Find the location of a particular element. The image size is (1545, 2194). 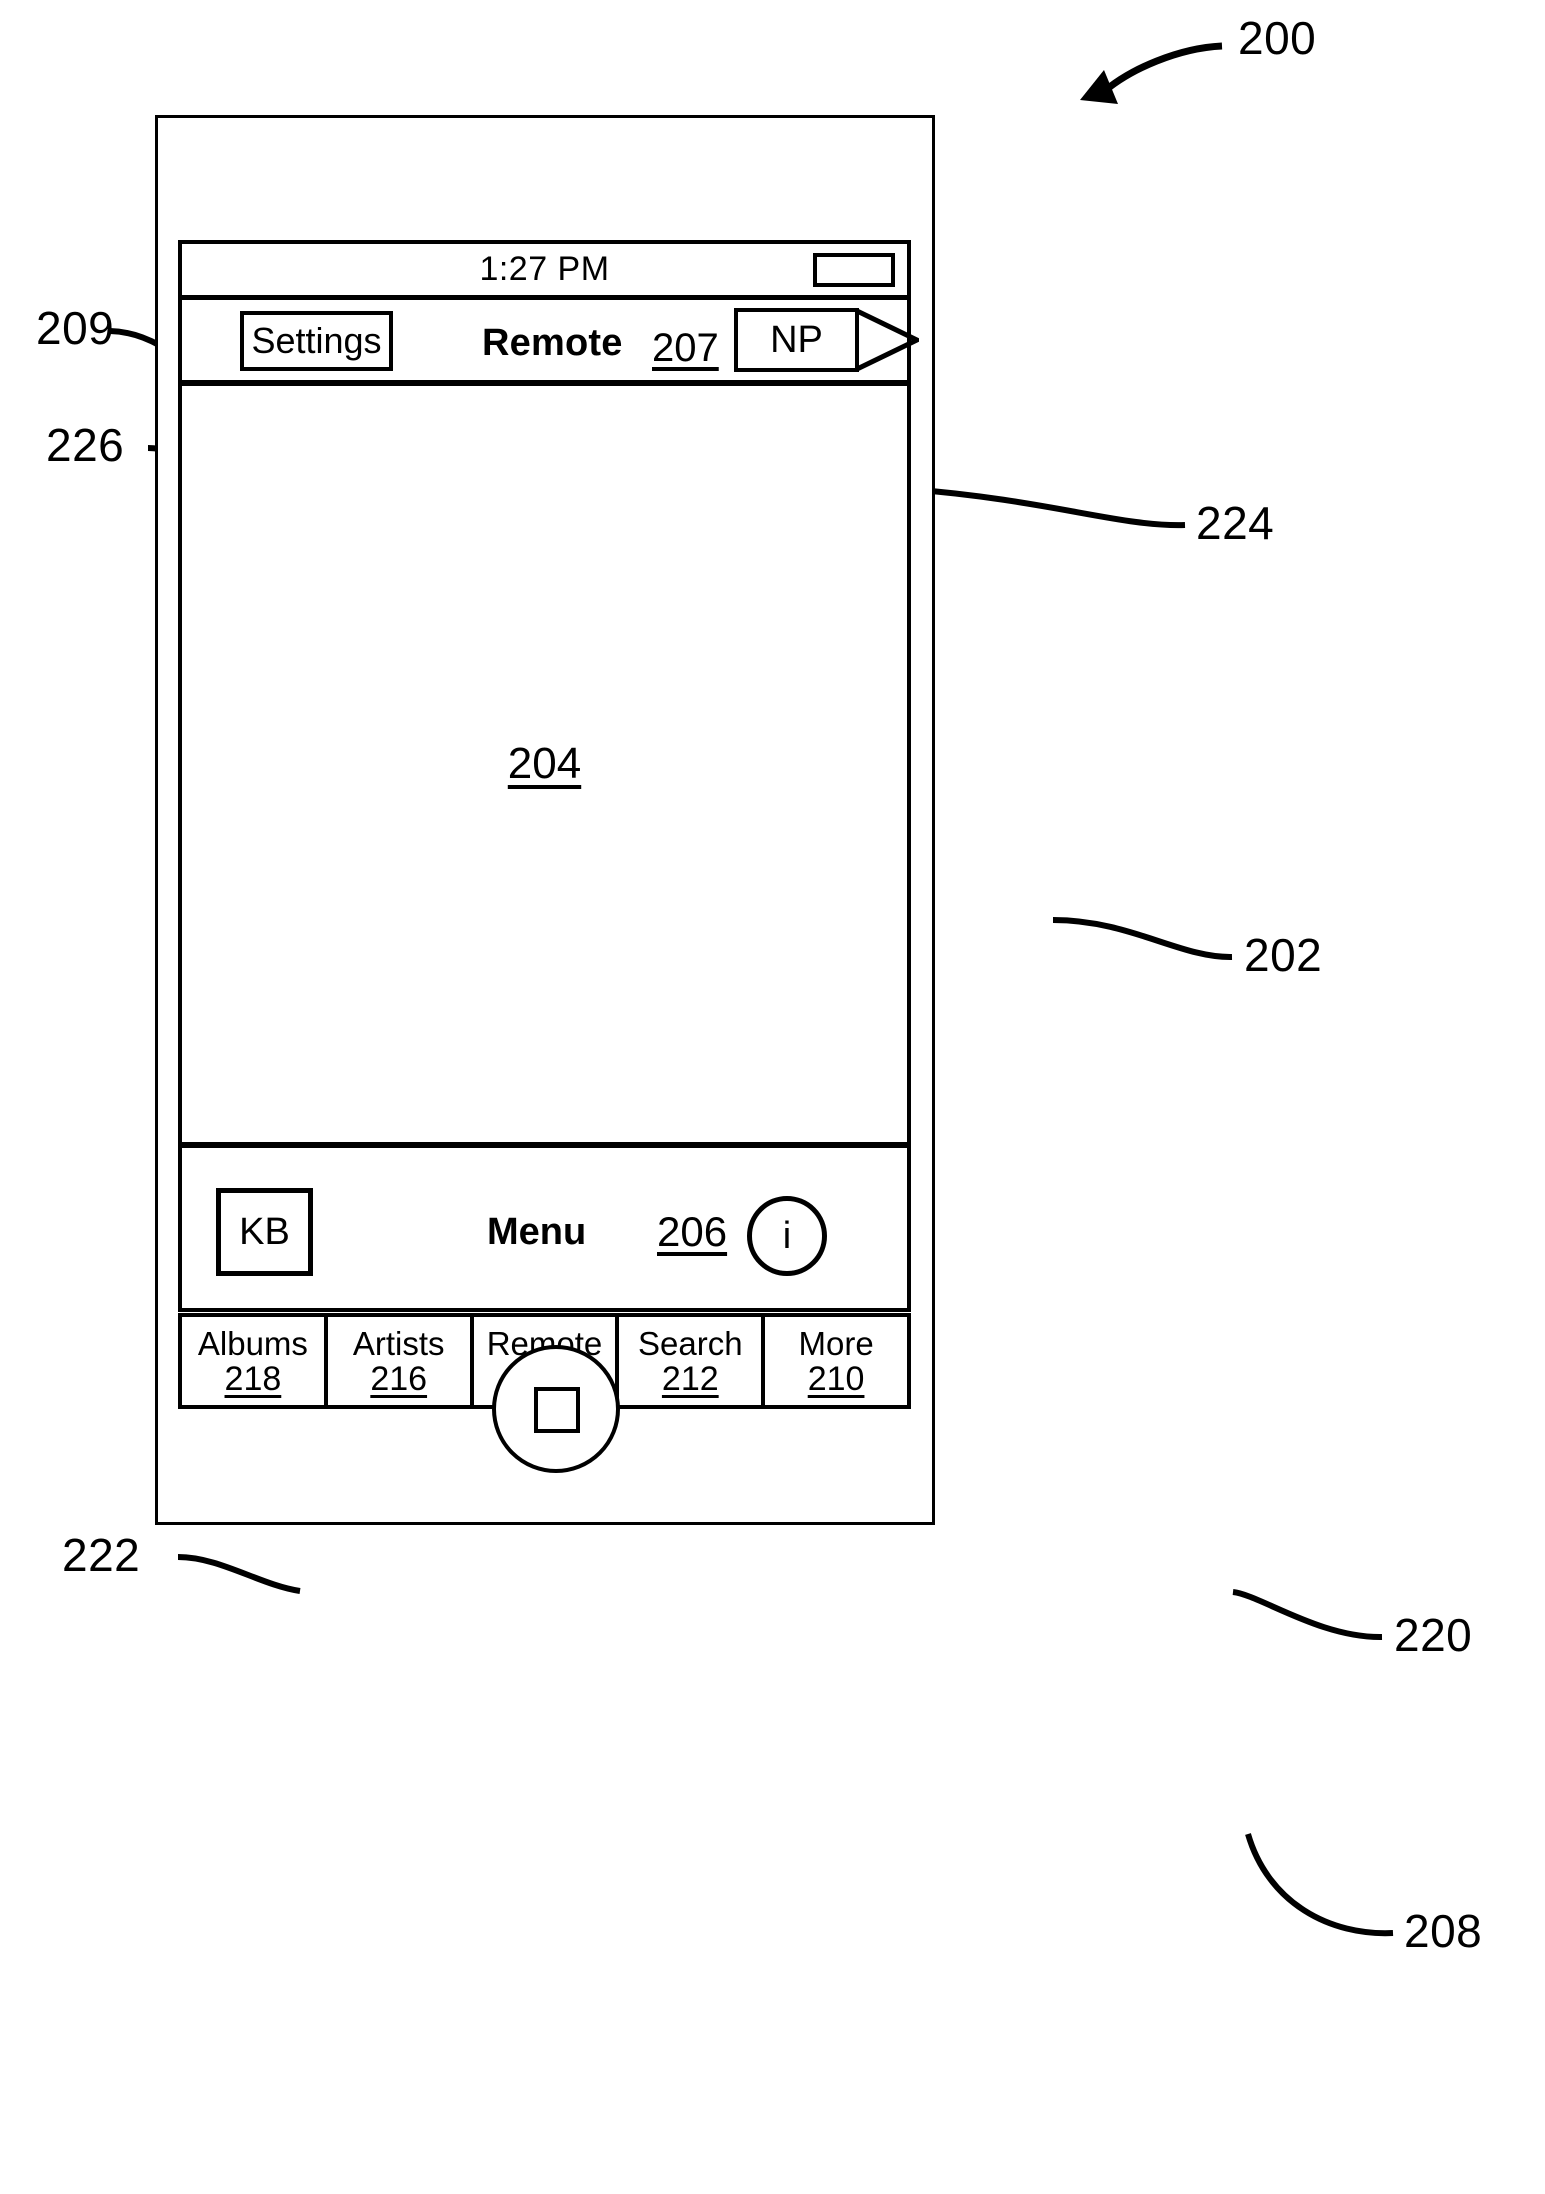

navigation-bar-title: Remote is located at coordinates (552, 343).